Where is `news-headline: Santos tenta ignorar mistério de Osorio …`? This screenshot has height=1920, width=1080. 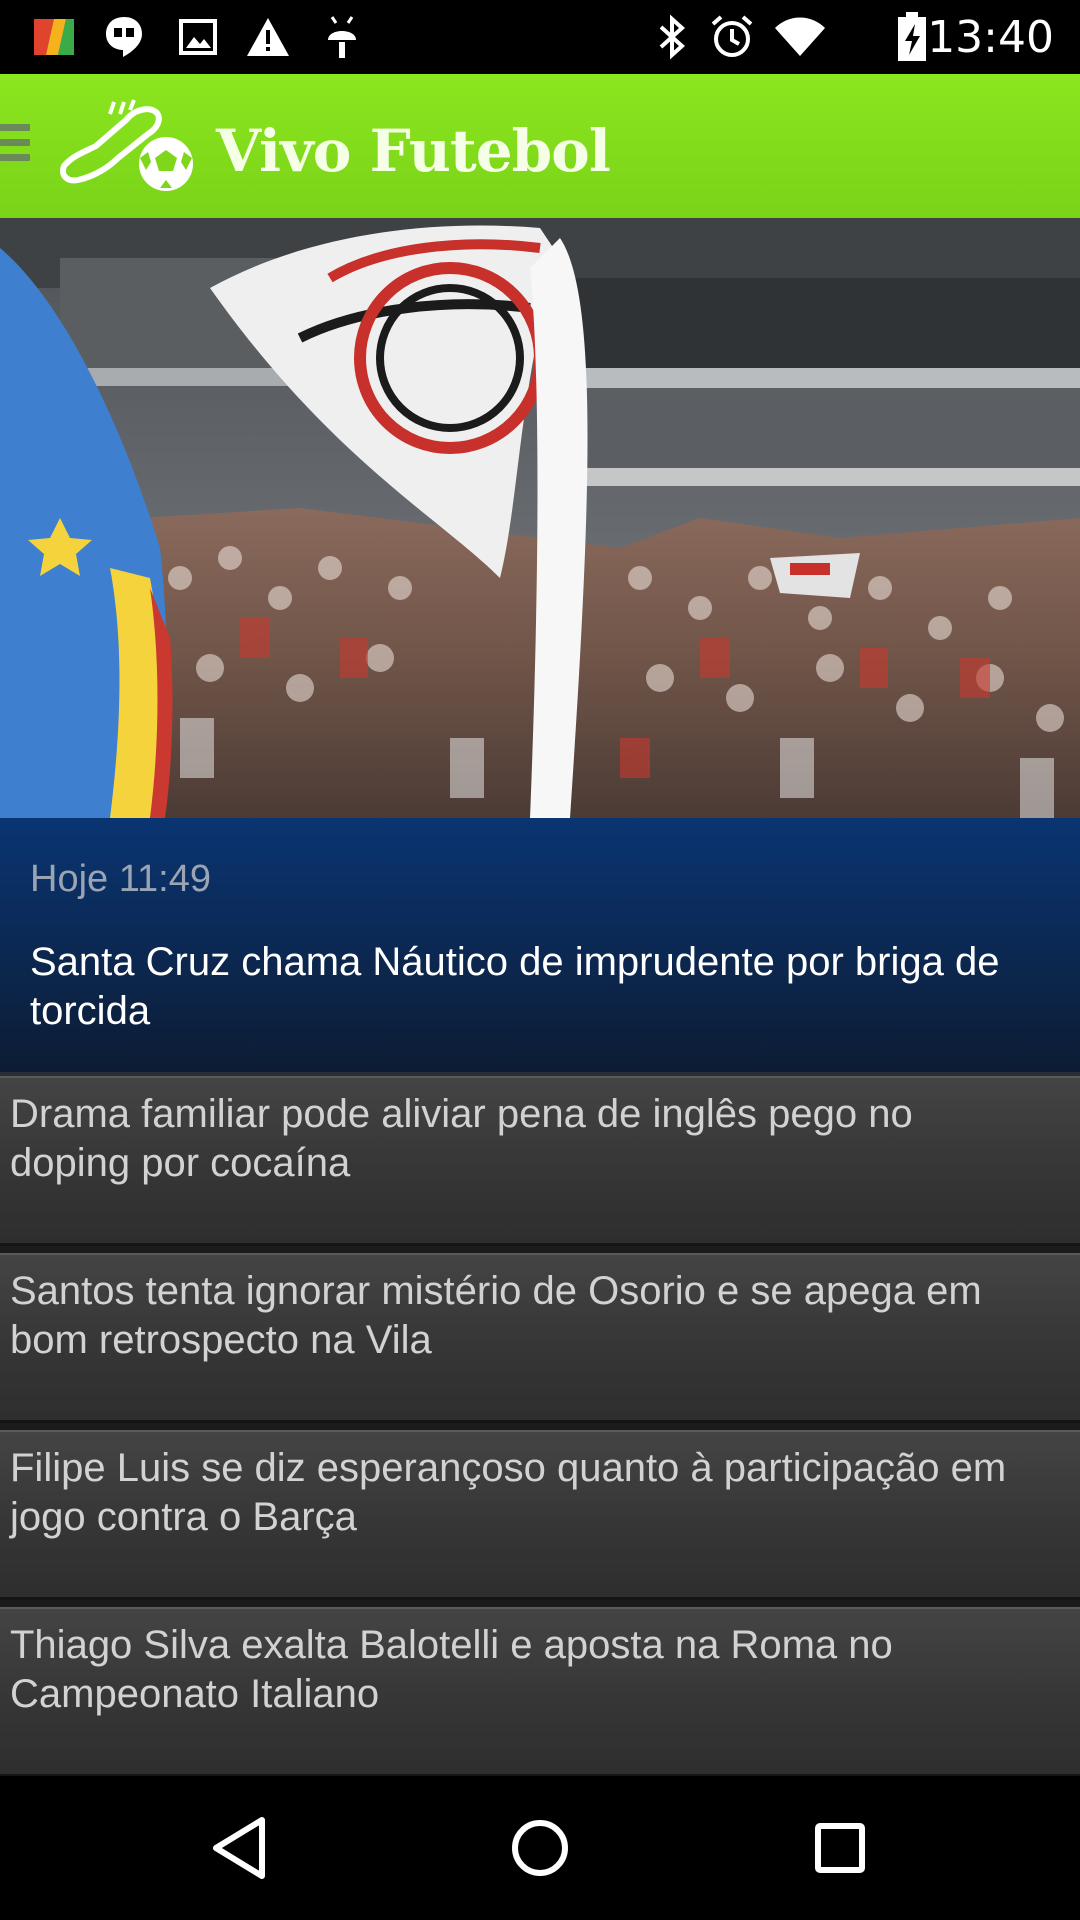 news-headline: Santos tenta ignorar mistério de Osorio … is located at coordinates (496, 1315).